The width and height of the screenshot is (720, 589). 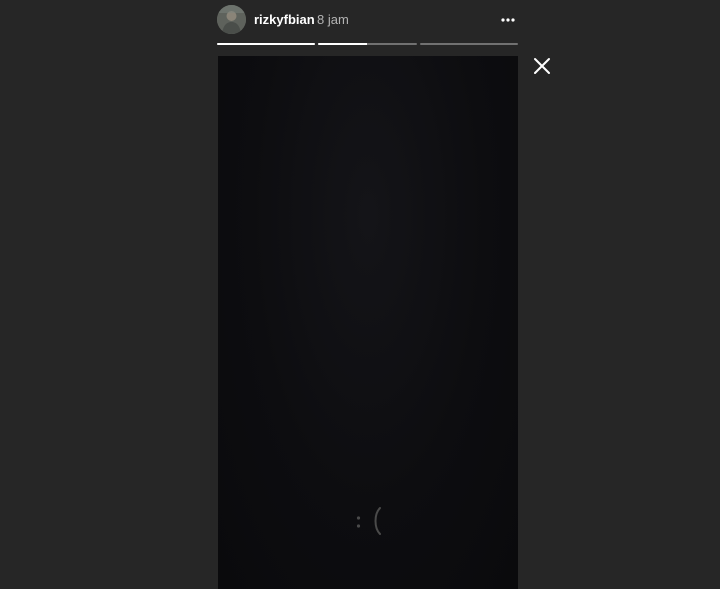 I want to click on close-icon, so click(x=542, y=66).